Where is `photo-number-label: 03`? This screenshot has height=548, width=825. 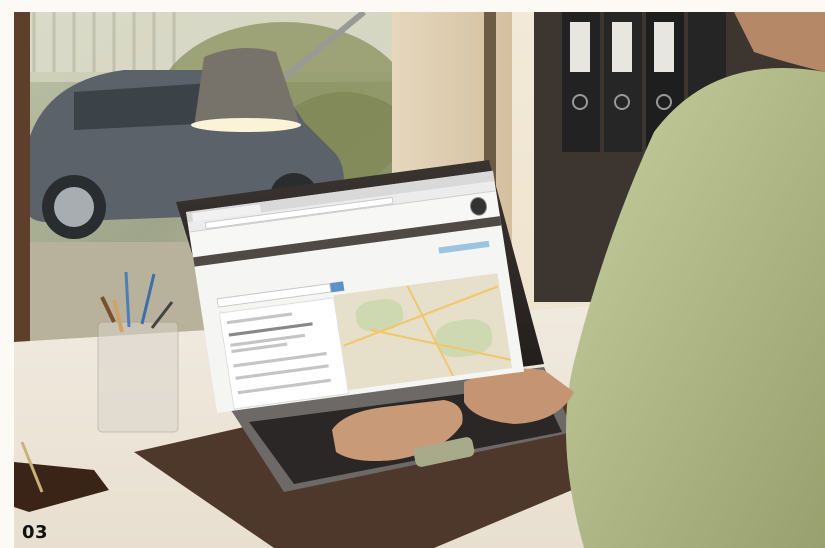 photo-number-label: 03 is located at coordinates (35, 532).